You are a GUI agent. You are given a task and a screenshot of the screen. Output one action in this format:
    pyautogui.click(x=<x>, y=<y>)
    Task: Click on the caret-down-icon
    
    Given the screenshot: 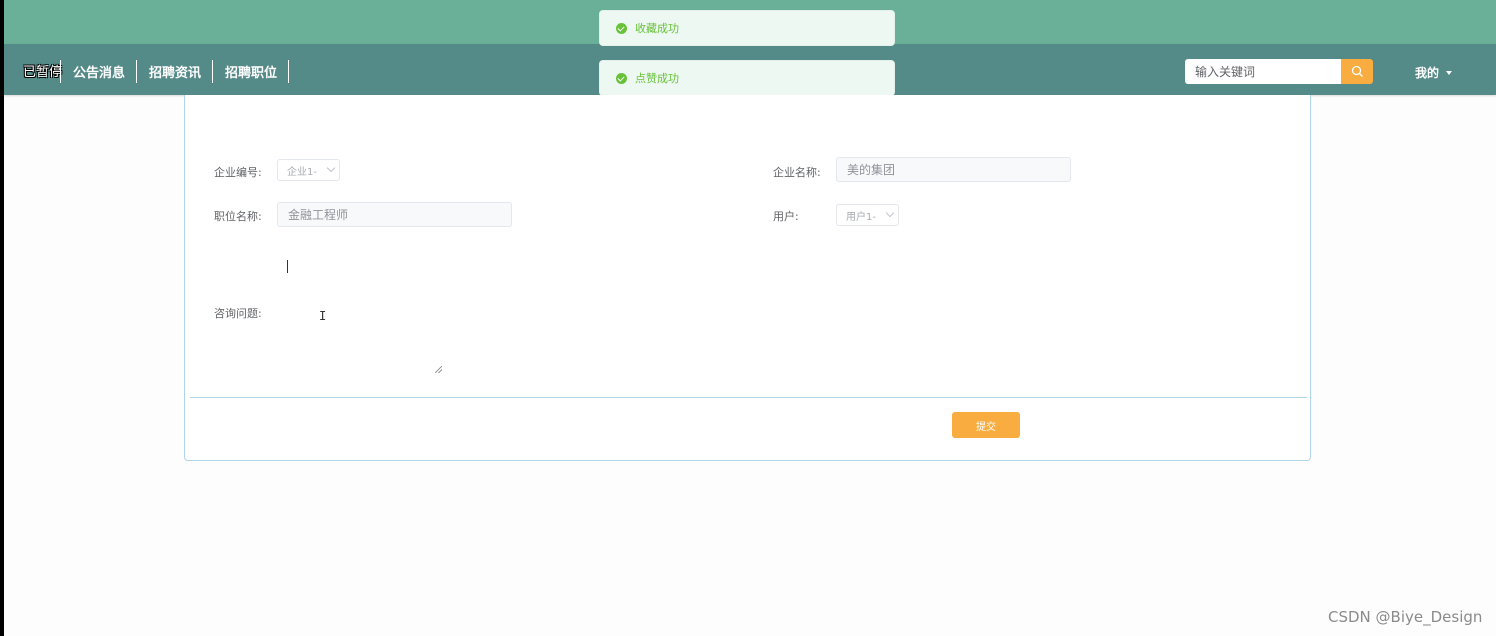 What is the action you would take?
    pyautogui.click(x=1449, y=72)
    